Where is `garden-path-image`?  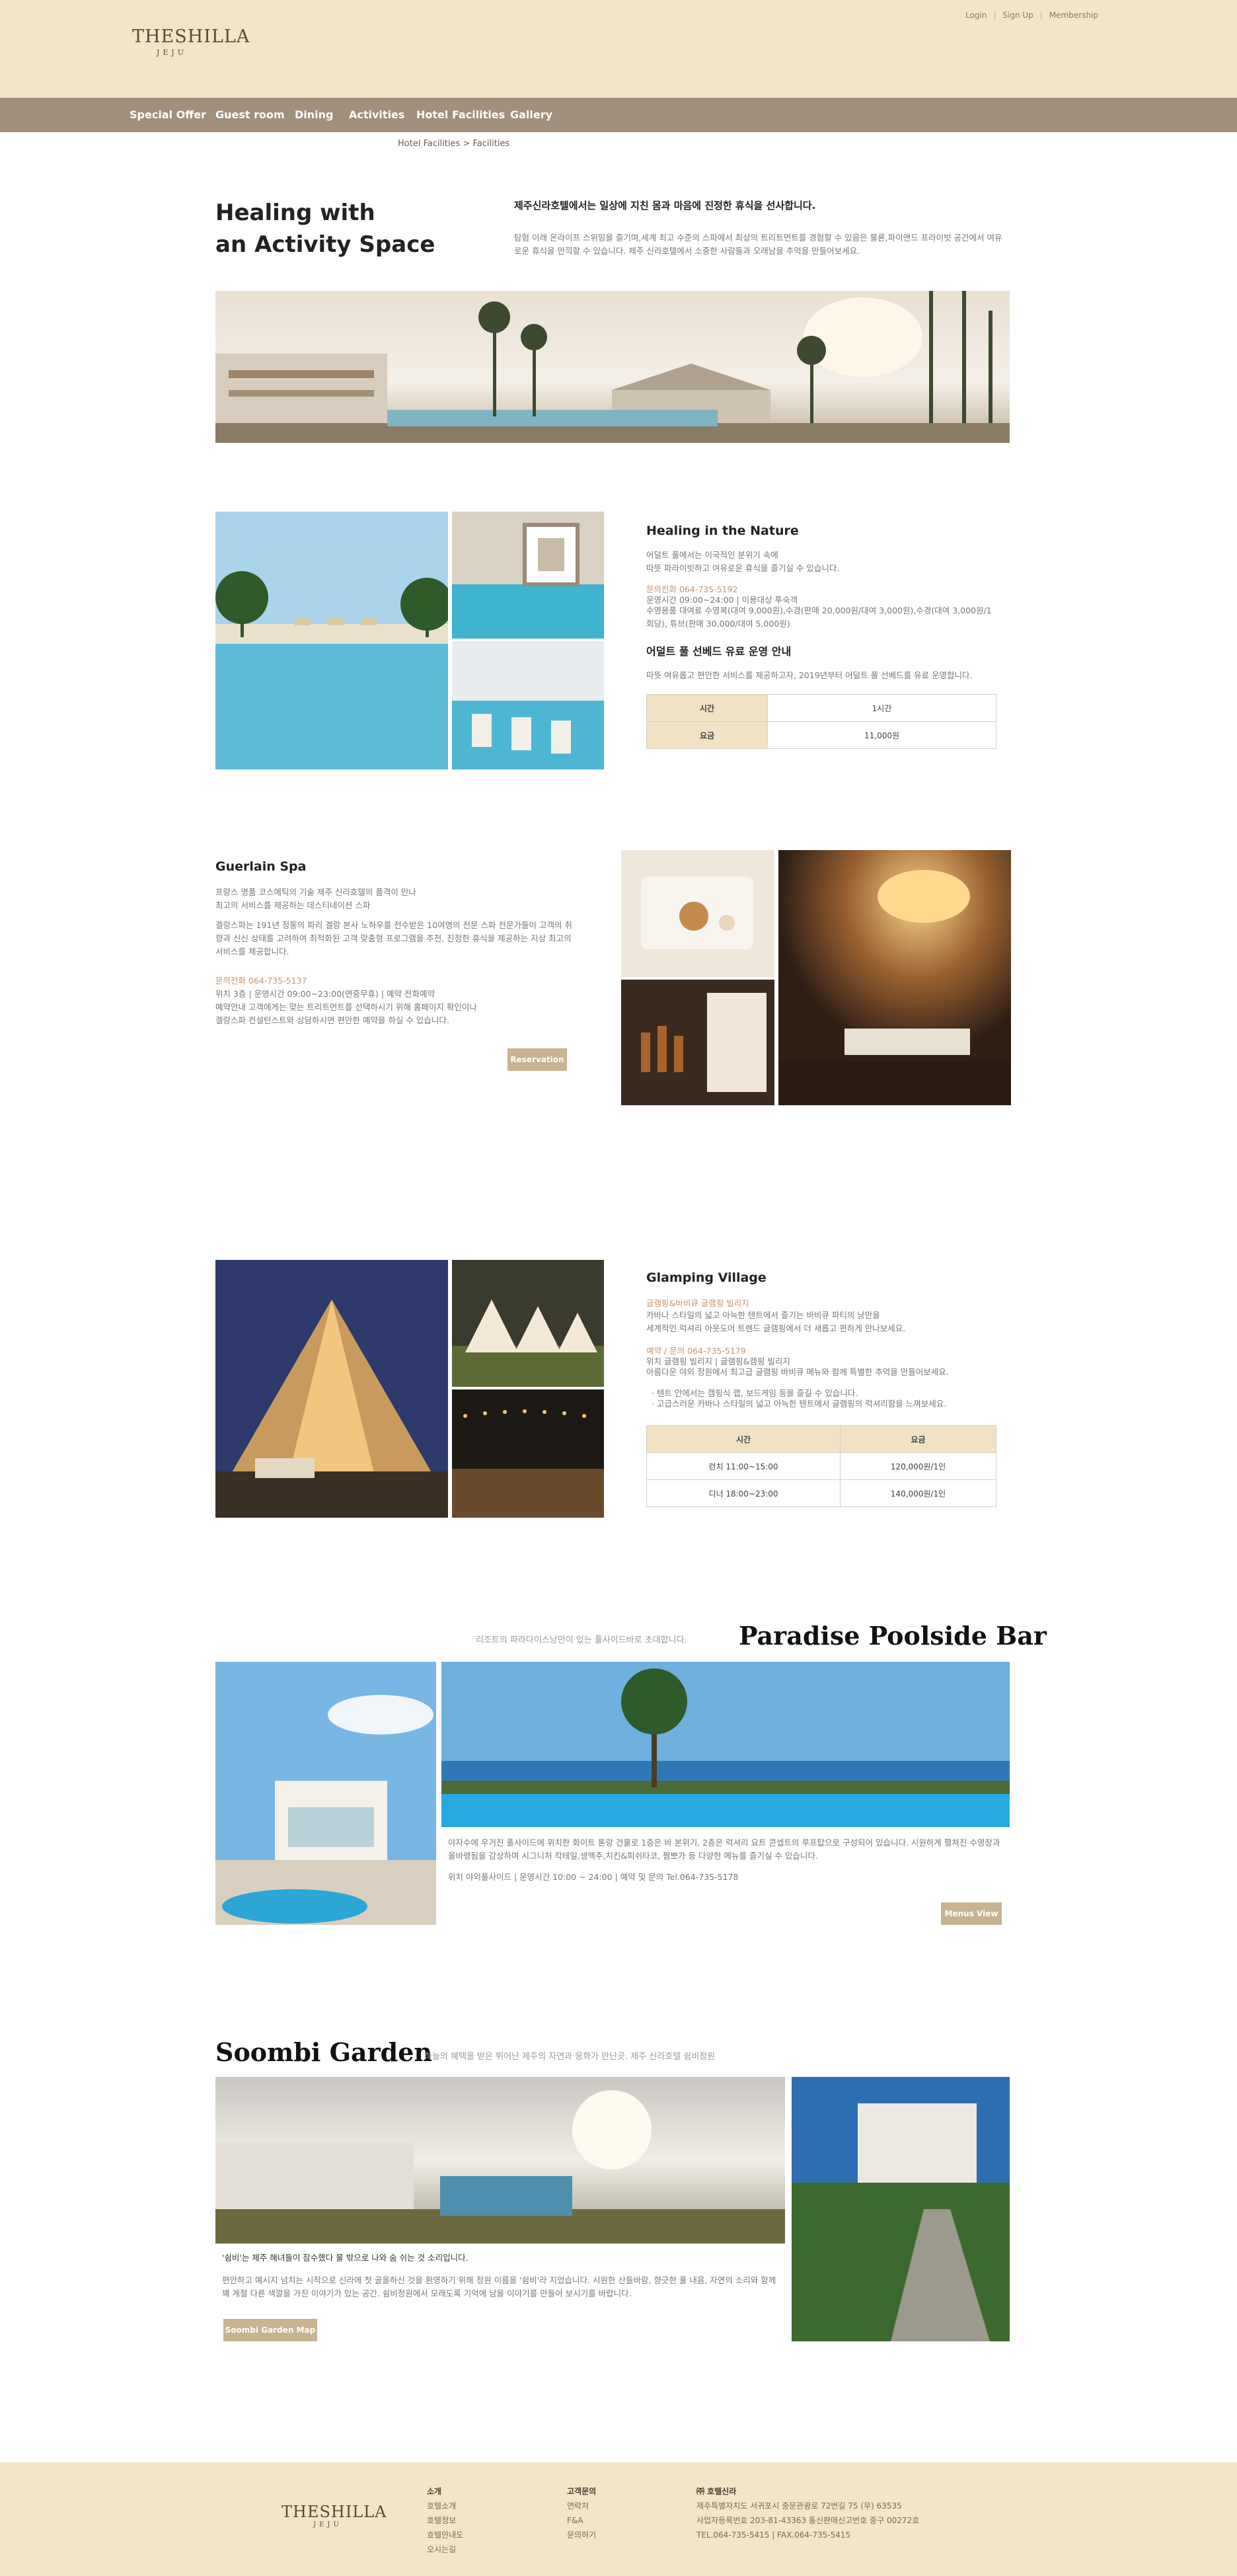 garden-path-image is located at coordinates (901, 2209).